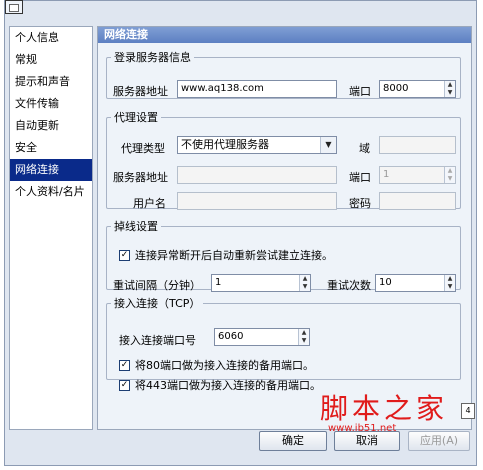 The image size is (483, 470). What do you see at coordinates (284, 35) in the screenshot?
I see `panel-title: 网络连接` at bounding box center [284, 35].